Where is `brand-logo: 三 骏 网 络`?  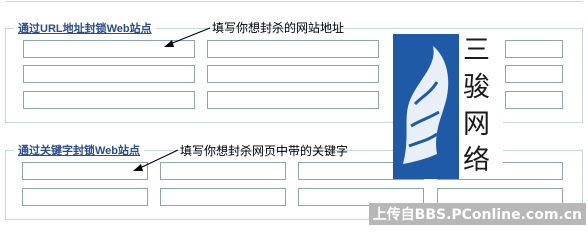 brand-logo: 三 骏 网 络 is located at coordinates (448, 106).